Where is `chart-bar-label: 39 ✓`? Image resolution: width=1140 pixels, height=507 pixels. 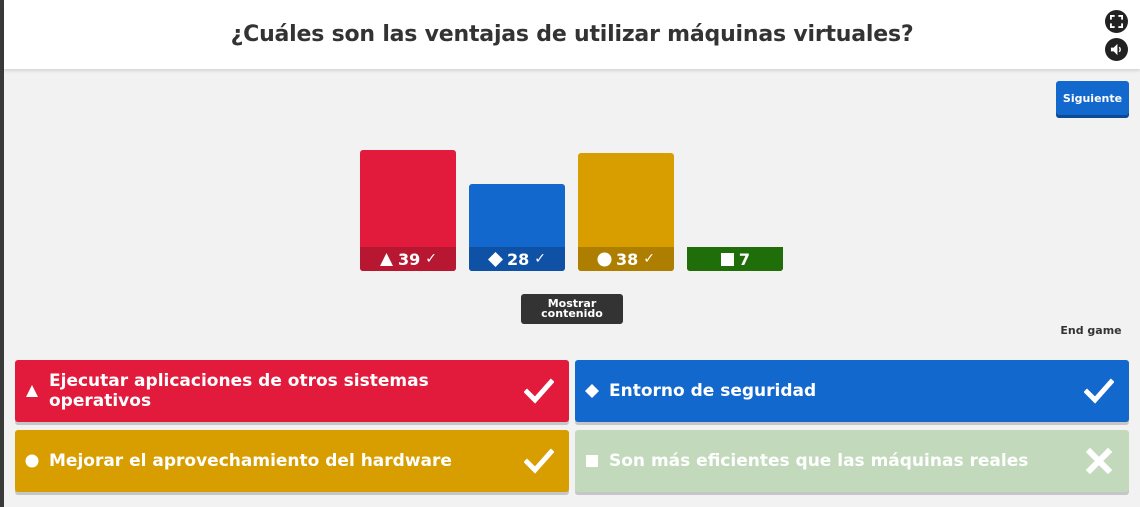 chart-bar-label: 39 ✓ is located at coordinates (408, 259).